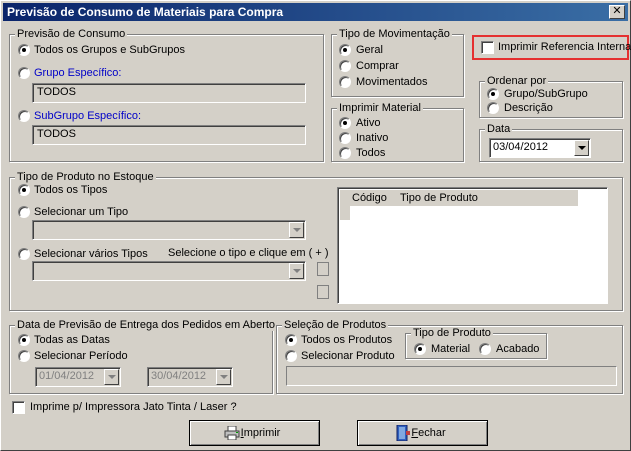 The width and height of the screenshot is (631, 451). What do you see at coordinates (87, 116) in the screenshot?
I see `label-subgrupo-especifico: SubGrupo Específico:` at bounding box center [87, 116].